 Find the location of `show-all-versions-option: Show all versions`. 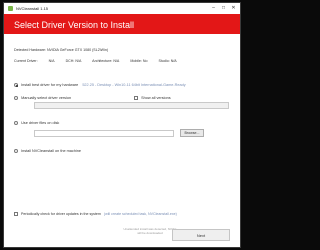

show-all-versions-option: Show all versions is located at coordinates (152, 98).